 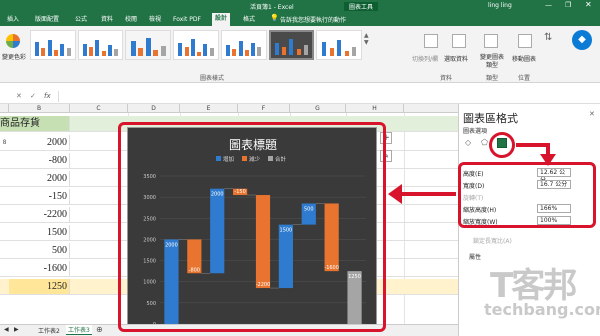 What do you see at coordinates (484, 142) in the screenshot?
I see `effects-icon: ⬠` at bounding box center [484, 142].